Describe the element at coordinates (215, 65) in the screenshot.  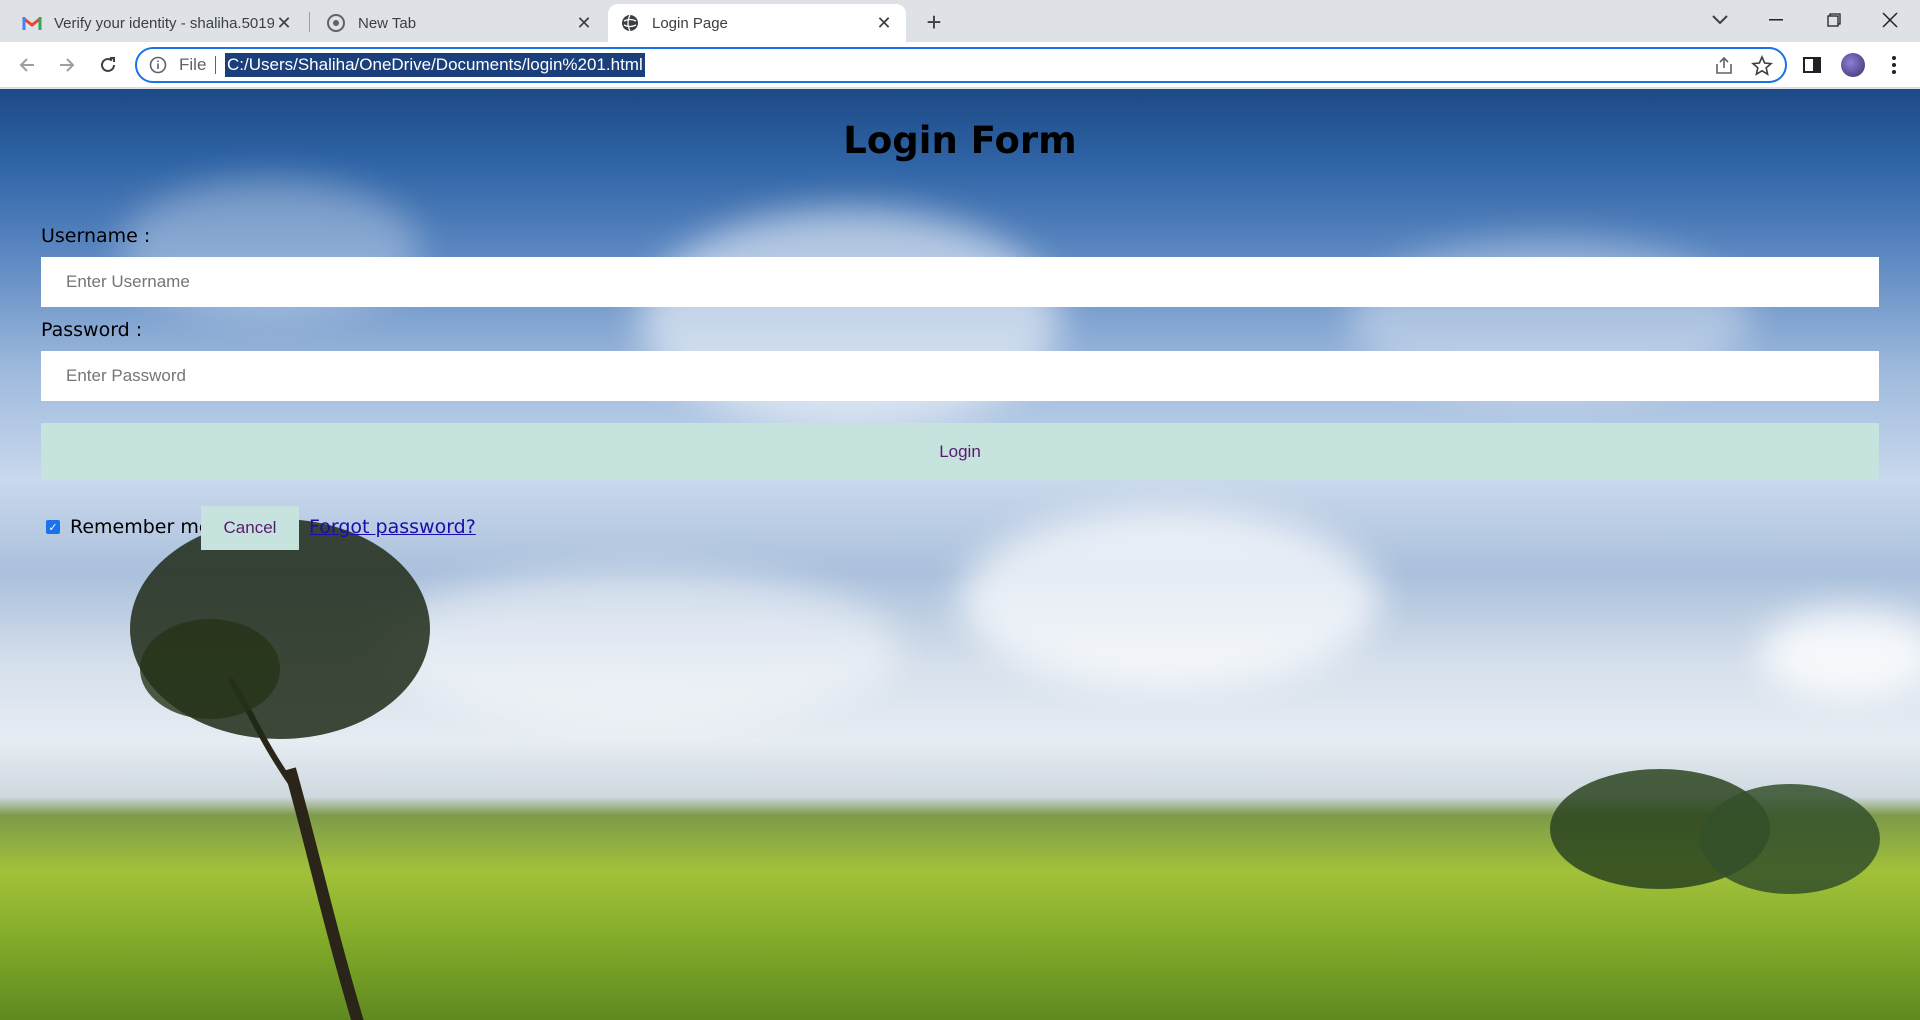
I see `omnibox-divider` at that location.